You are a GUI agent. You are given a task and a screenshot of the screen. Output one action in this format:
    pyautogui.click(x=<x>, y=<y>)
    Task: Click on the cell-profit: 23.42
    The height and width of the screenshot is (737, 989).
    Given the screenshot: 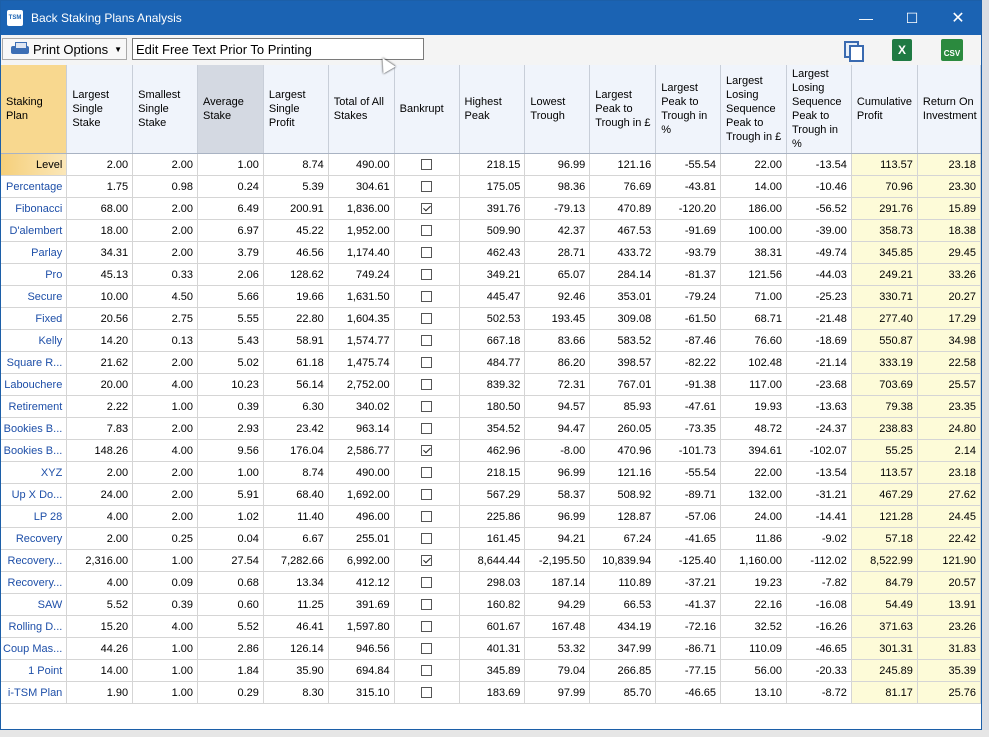 What is the action you would take?
    pyautogui.click(x=296, y=428)
    